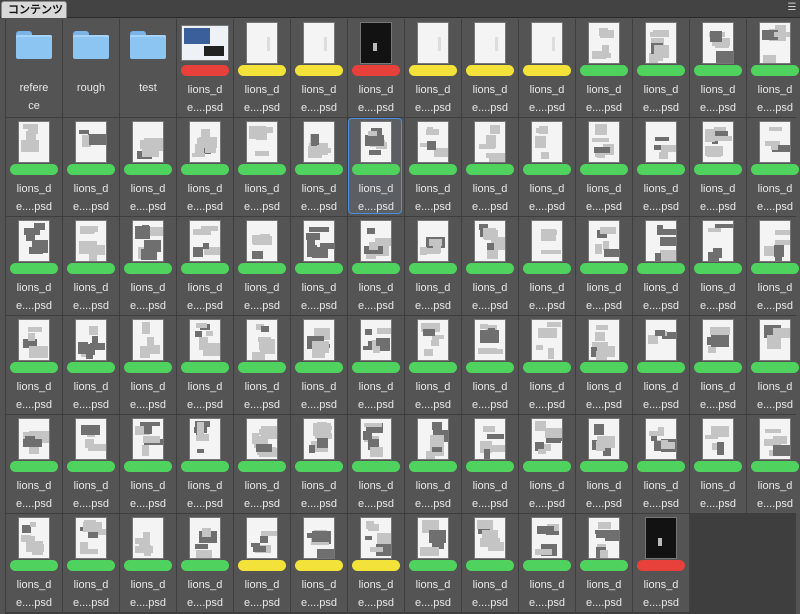 Image resolution: width=800 pixels, height=614 pixels. Describe the element at coordinates (148, 68) in the screenshot. I see `folder-item: test` at that location.